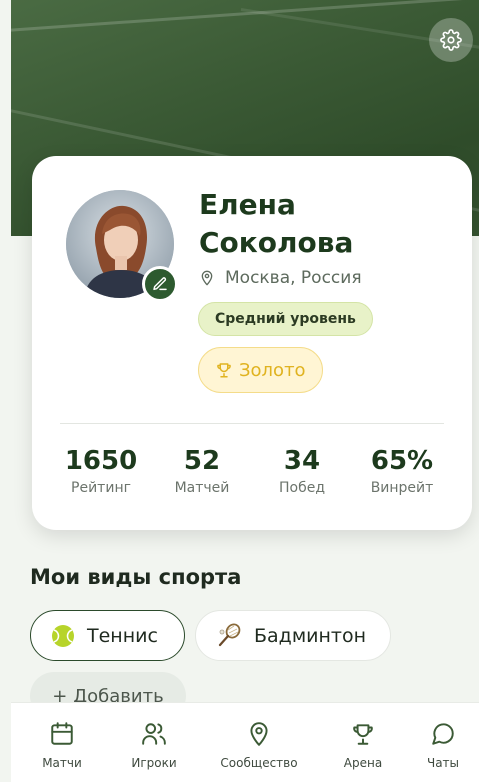 The width and height of the screenshot is (479, 782). What do you see at coordinates (154, 763) in the screenshot?
I see `nav-label: Игроки` at bounding box center [154, 763].